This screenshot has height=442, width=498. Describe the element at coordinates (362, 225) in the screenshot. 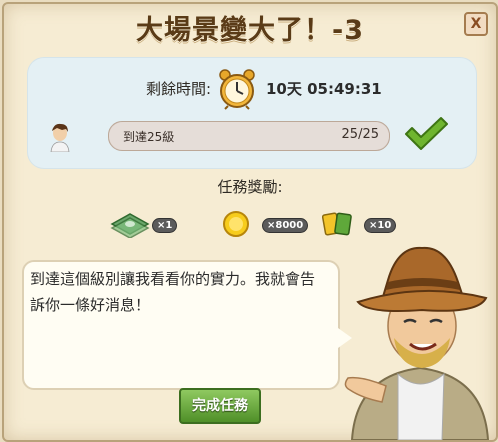

I see `reward-xp: ×10` at that location.